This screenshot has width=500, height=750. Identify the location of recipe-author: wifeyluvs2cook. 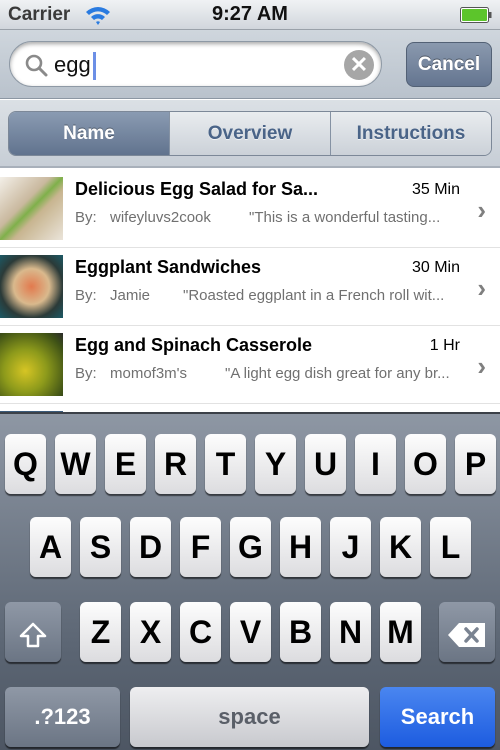
(160, 217).